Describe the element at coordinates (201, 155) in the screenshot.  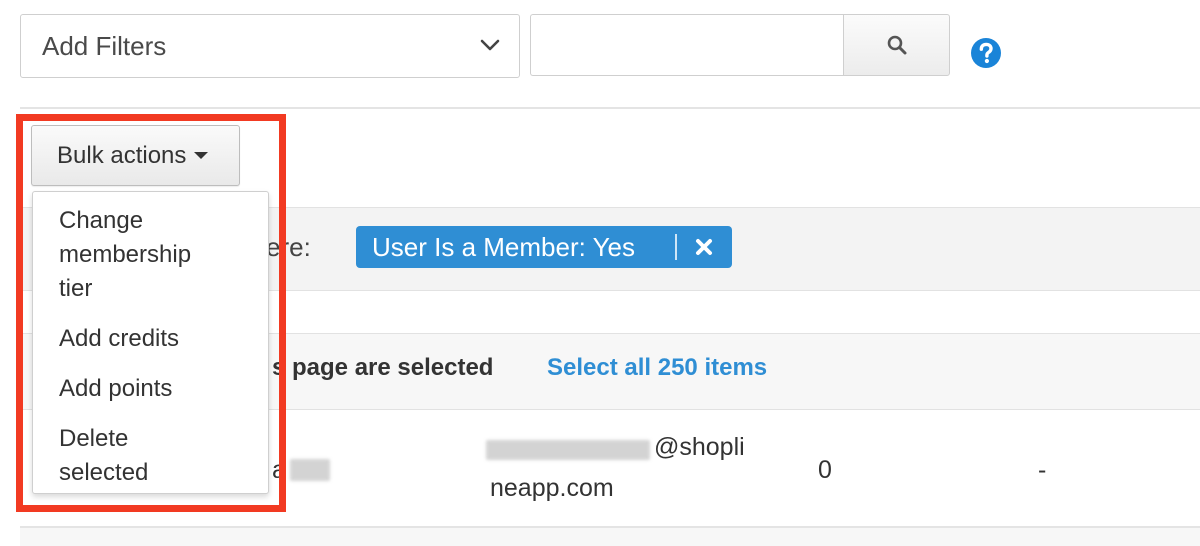
I see `caret-down-icon` at that location.